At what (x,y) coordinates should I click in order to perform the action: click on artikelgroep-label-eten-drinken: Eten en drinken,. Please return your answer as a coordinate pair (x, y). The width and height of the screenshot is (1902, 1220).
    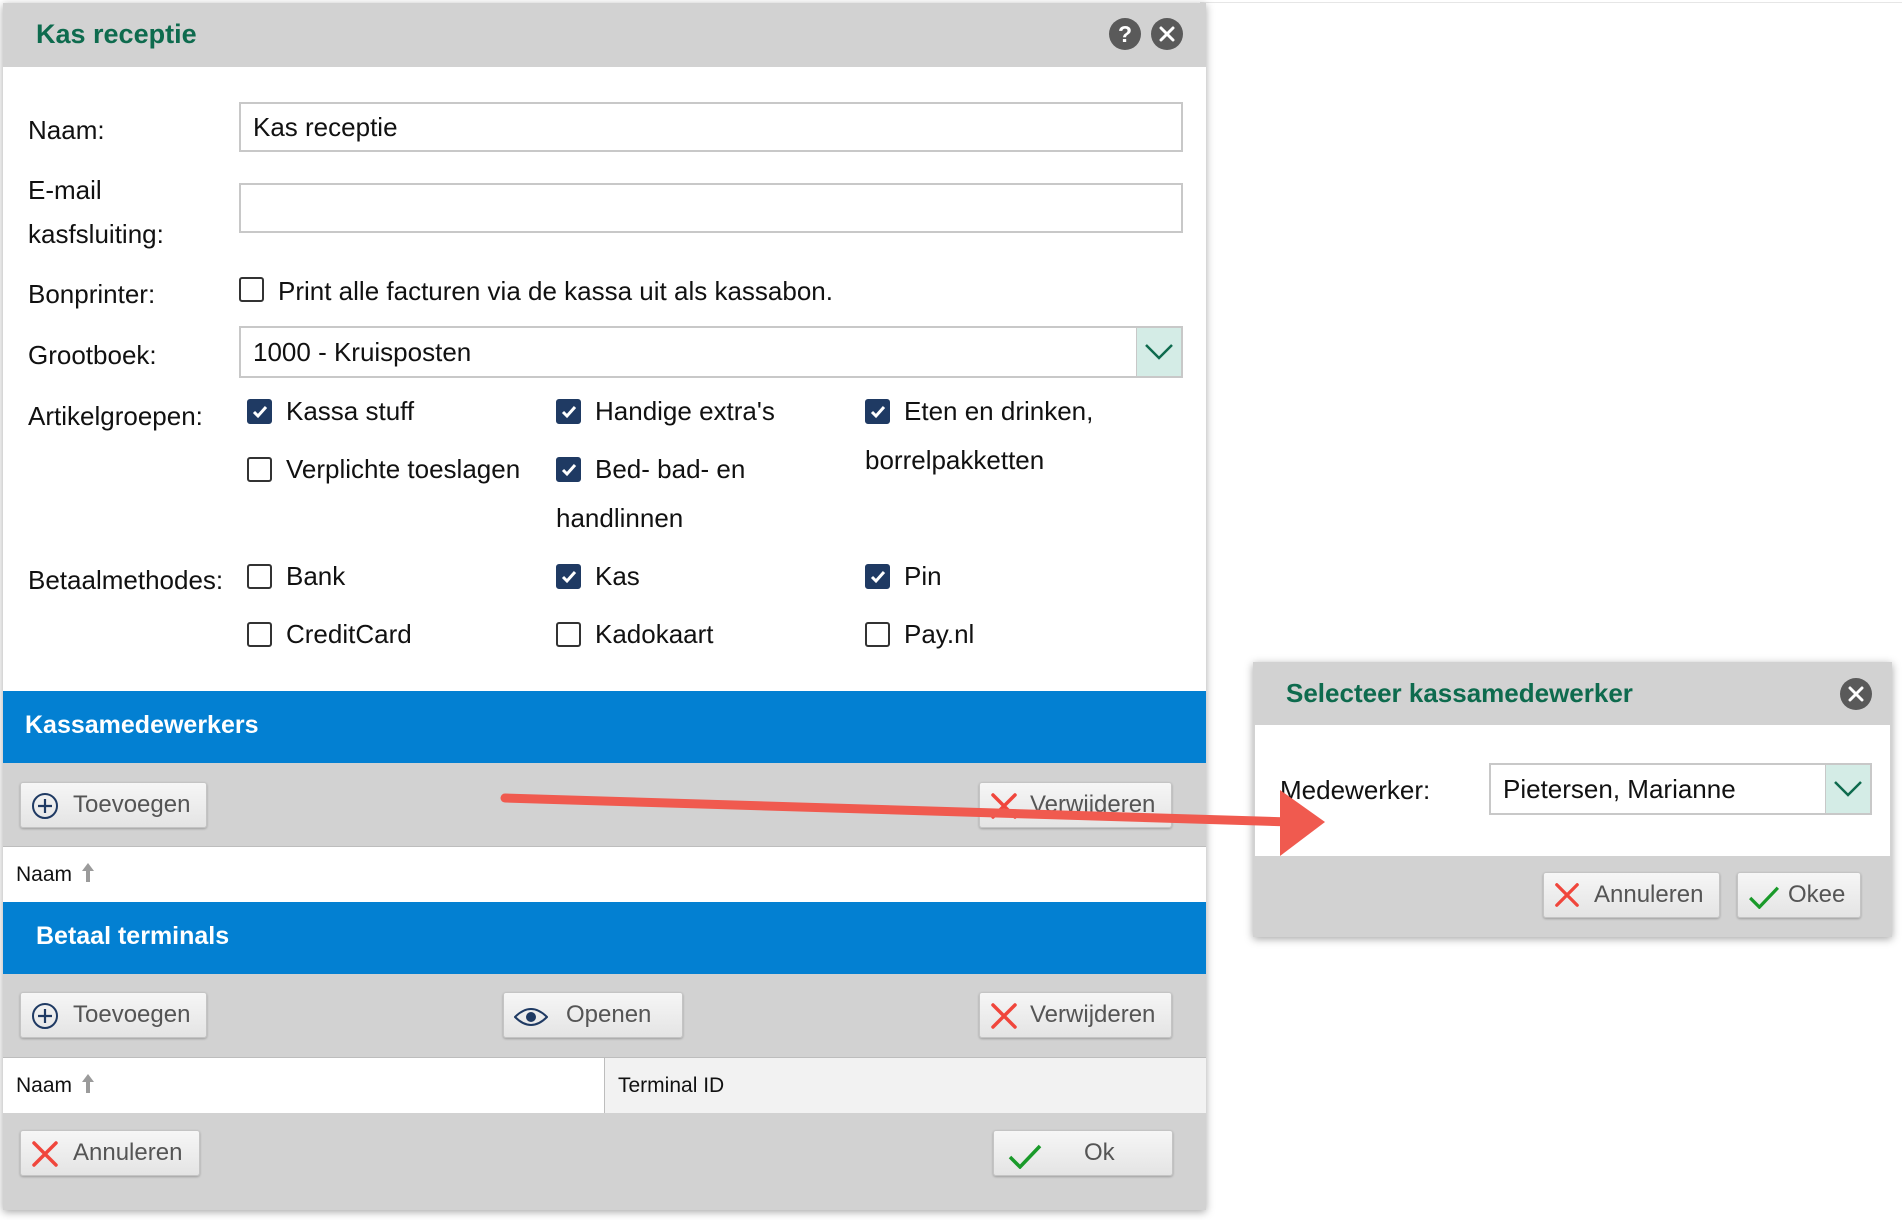
    Looking at the image, I should click on (999, 411).